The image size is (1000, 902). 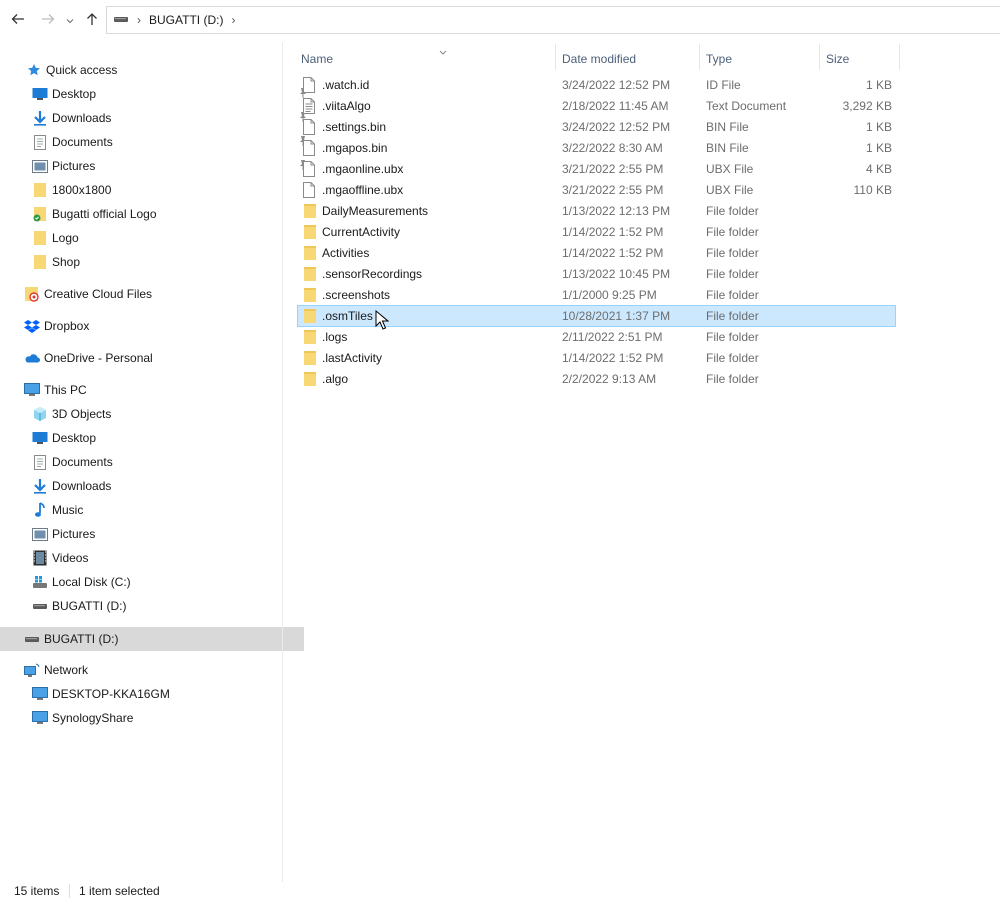 What do you see at coordinates (82, 462) in the screenshot?
I see `nav-label: Documents` at bounding box center [82, 462].